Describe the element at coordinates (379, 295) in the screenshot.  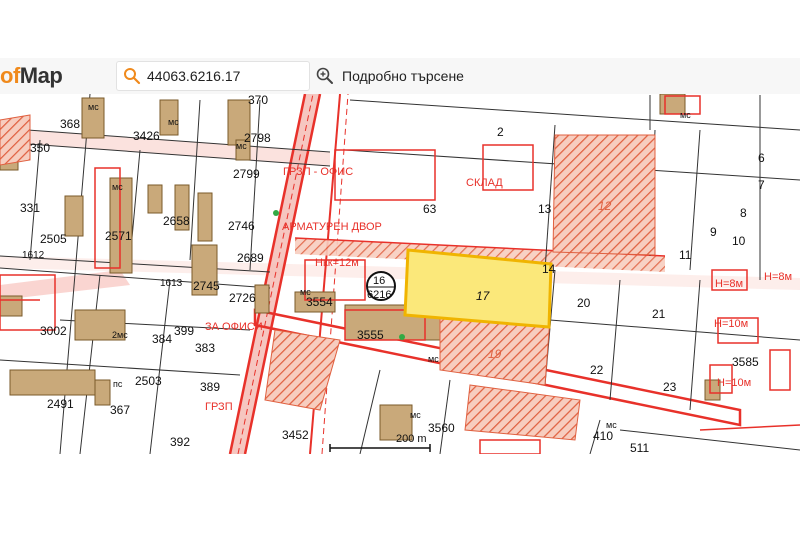
I see `block-number-bottom: 6216` at that location.